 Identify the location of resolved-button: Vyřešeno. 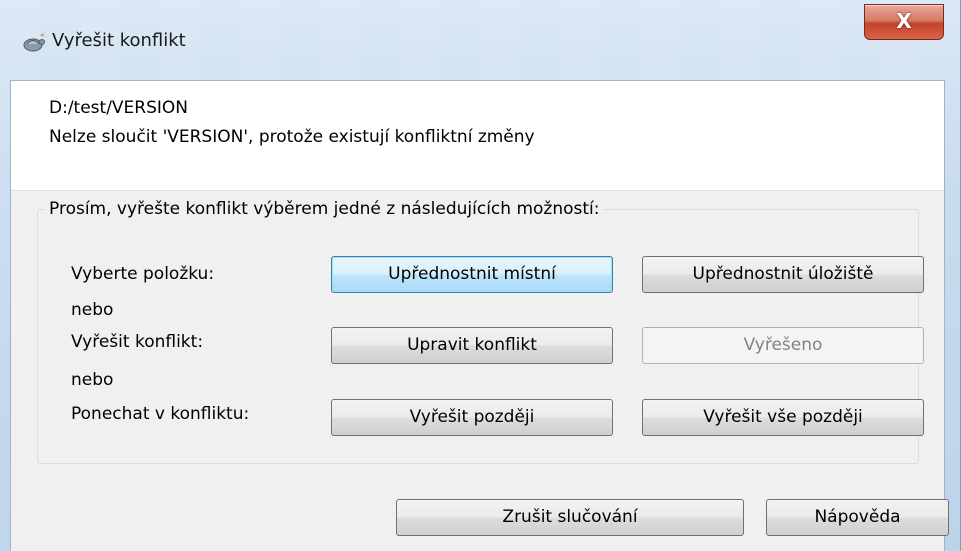
(783, 345).